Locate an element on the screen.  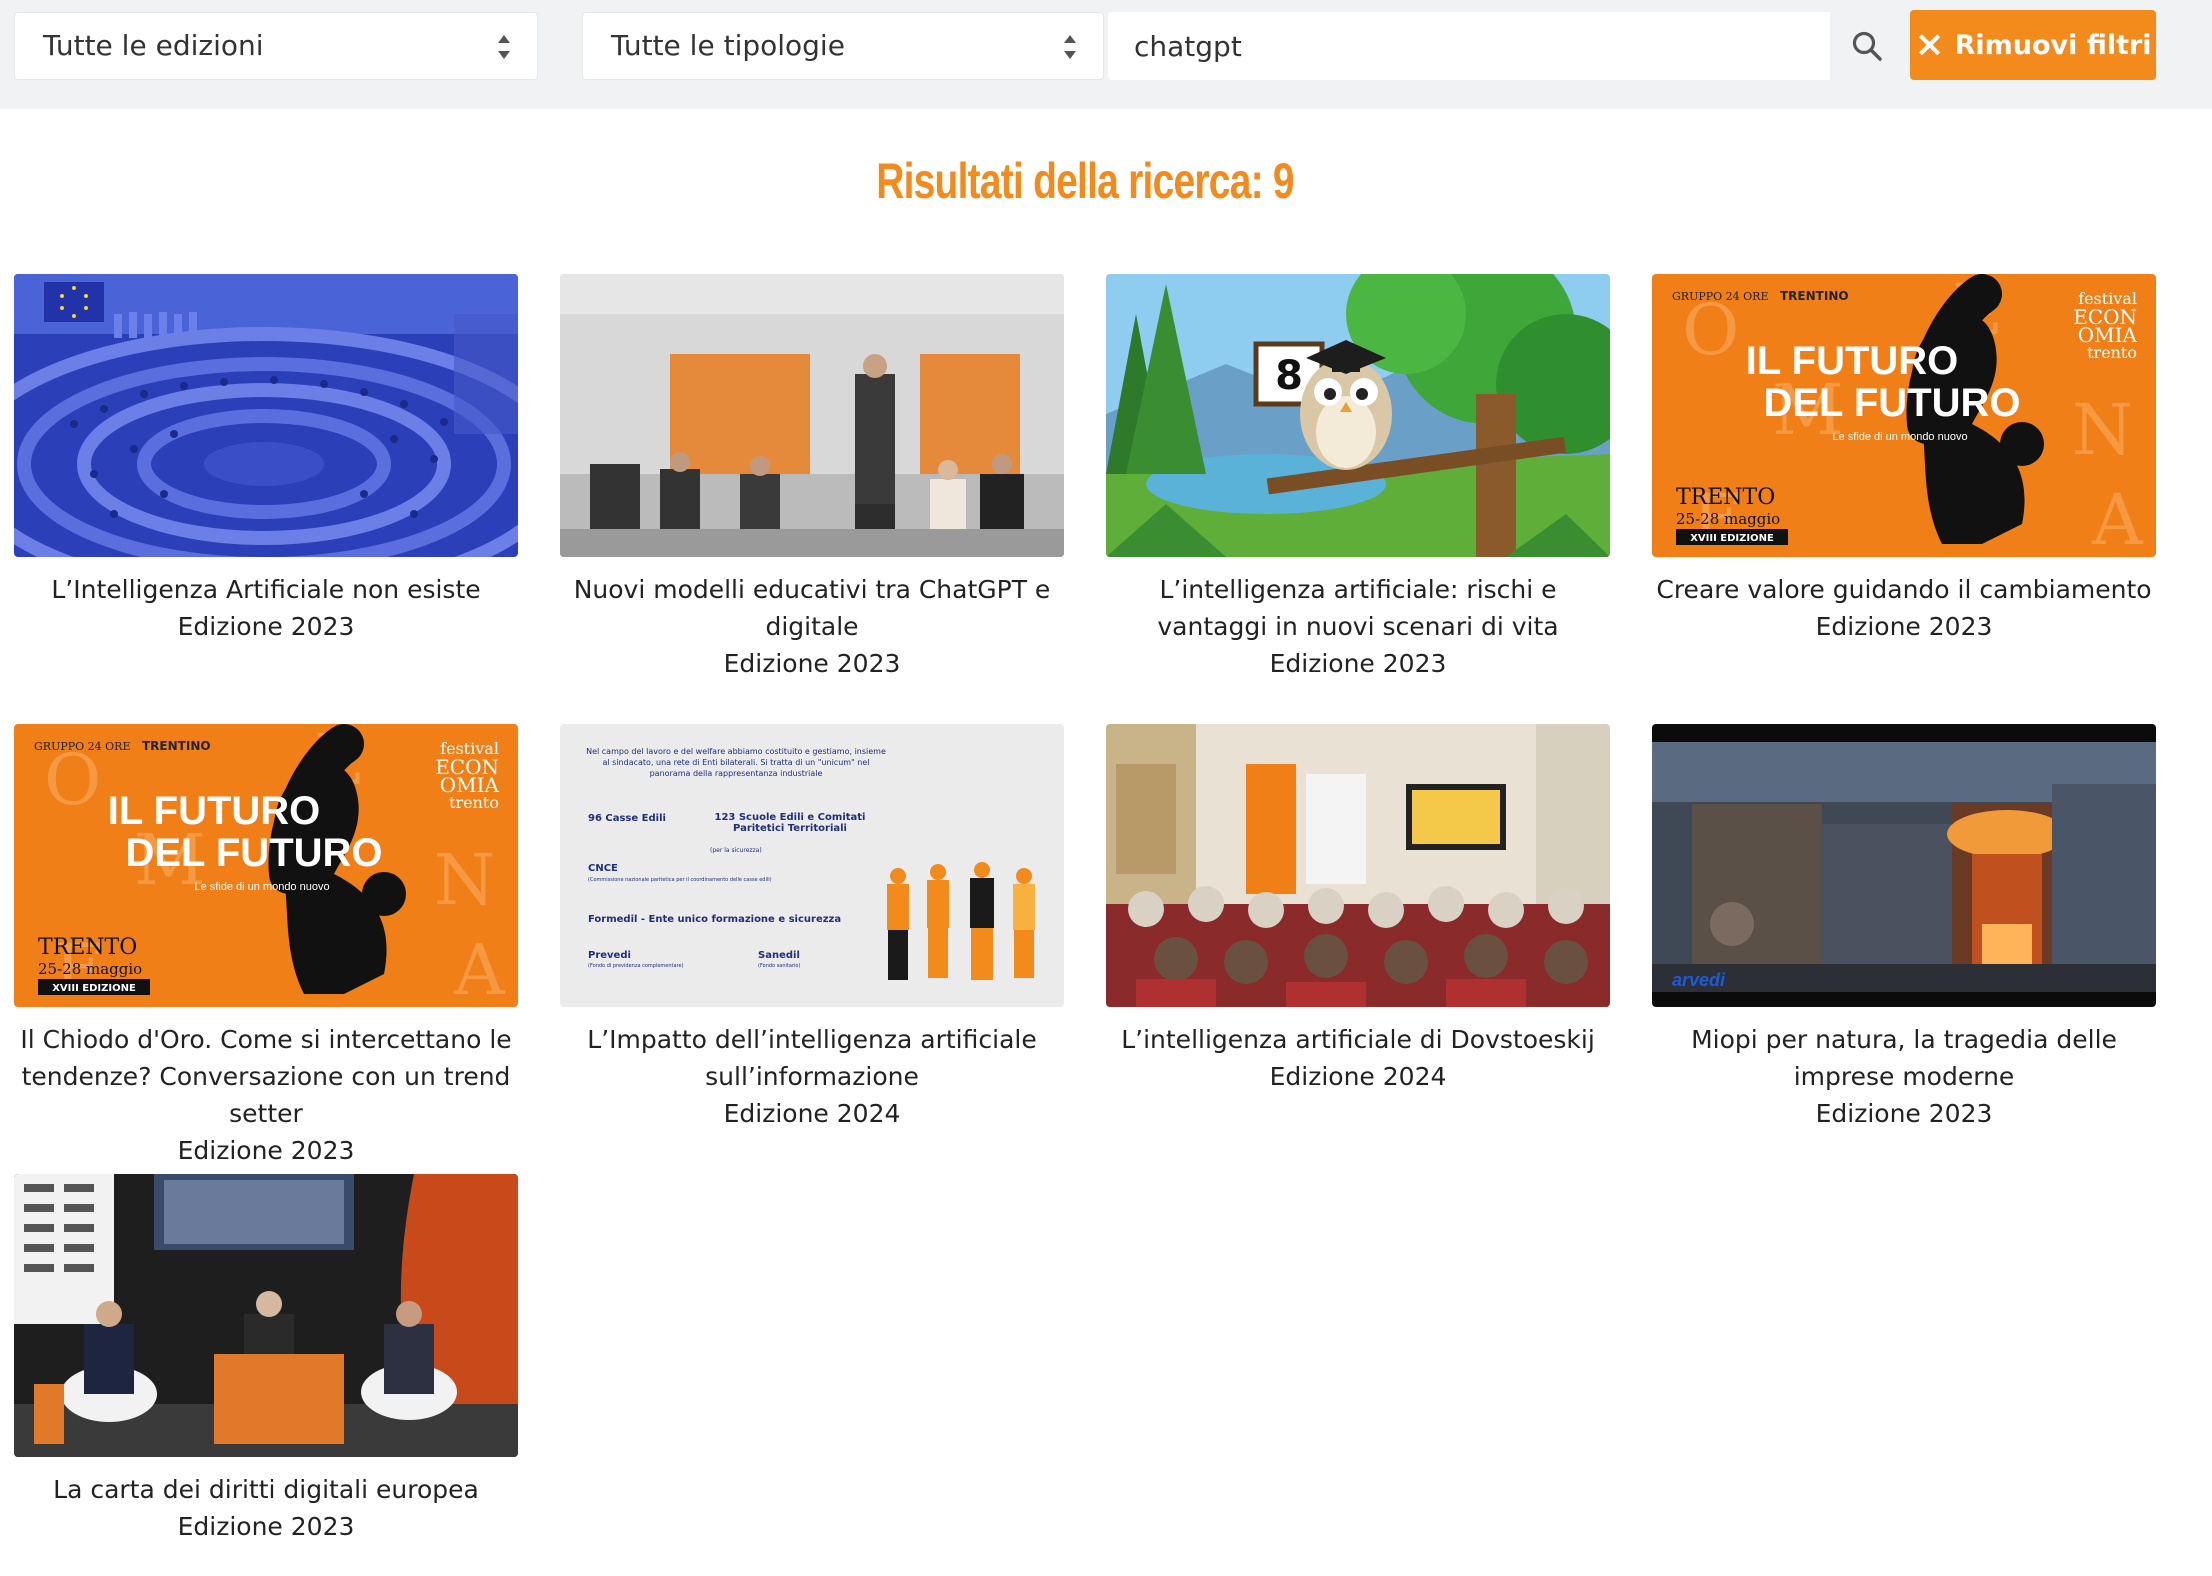
type-select: Tutte le tipologie is located at coordinates (843, 46).